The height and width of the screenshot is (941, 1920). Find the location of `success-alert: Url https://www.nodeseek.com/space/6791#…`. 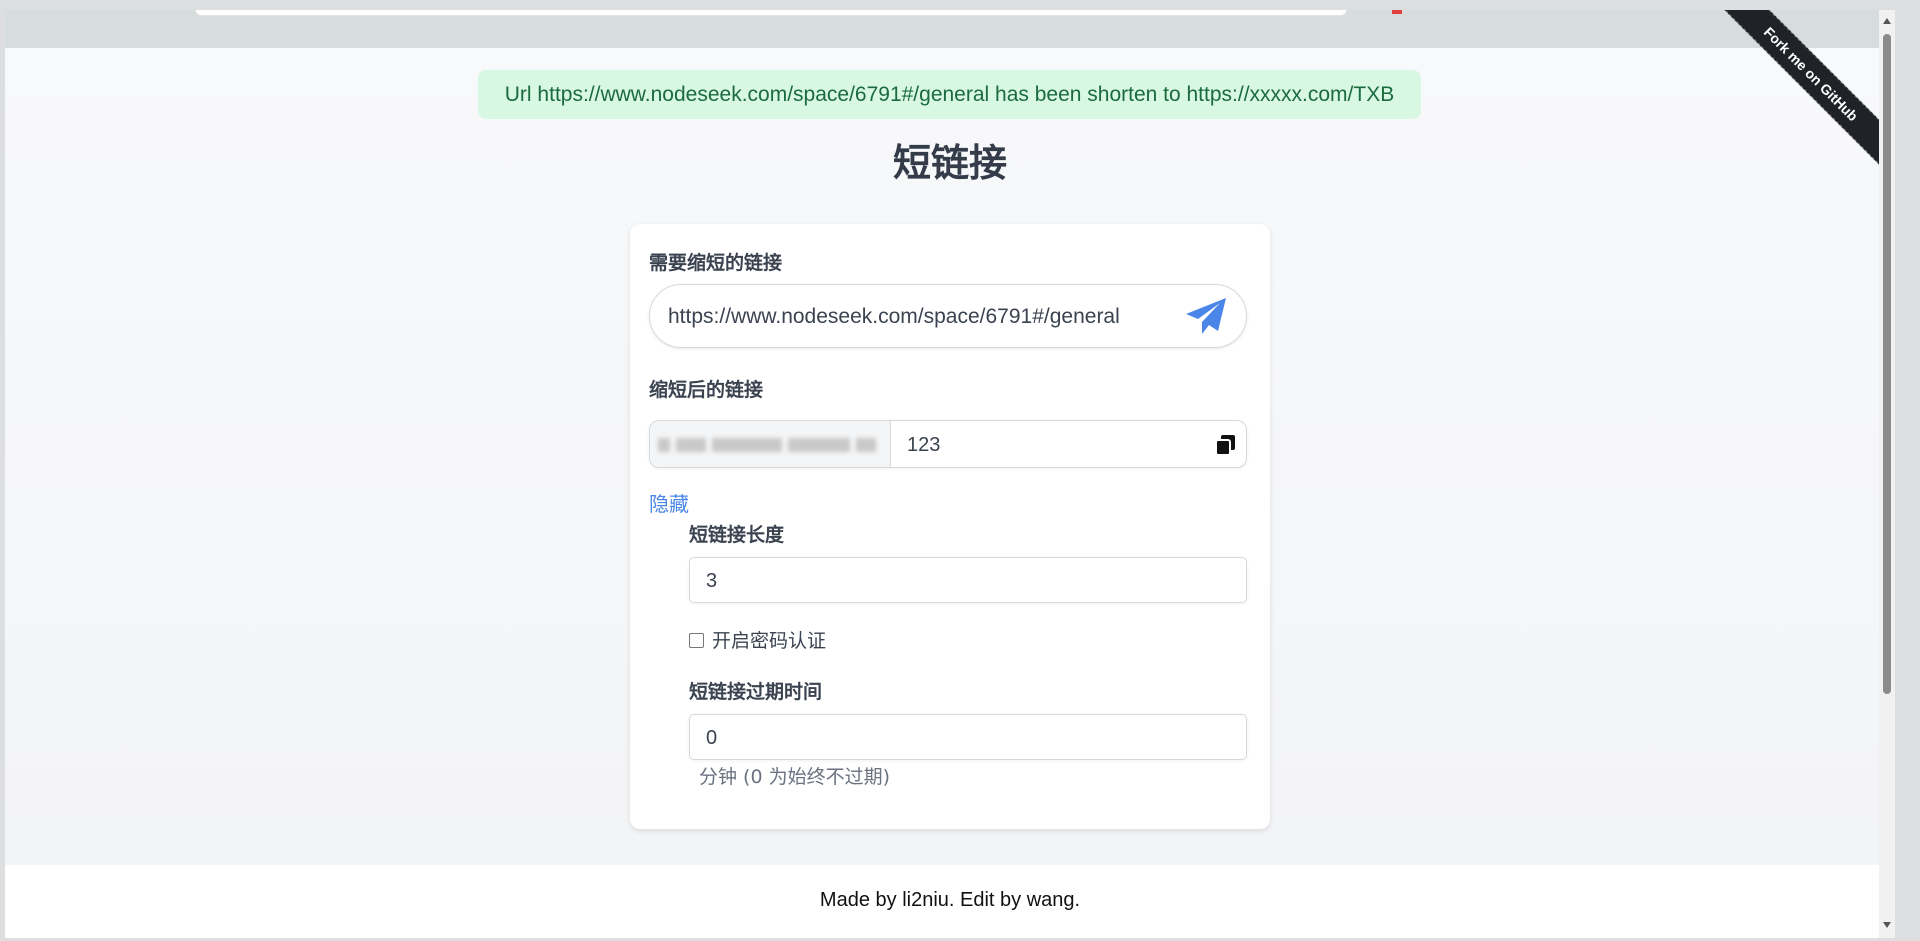

success-alert: Url https://www.nodeseek.com/space/6791#… is located at coordinates (949, 94).